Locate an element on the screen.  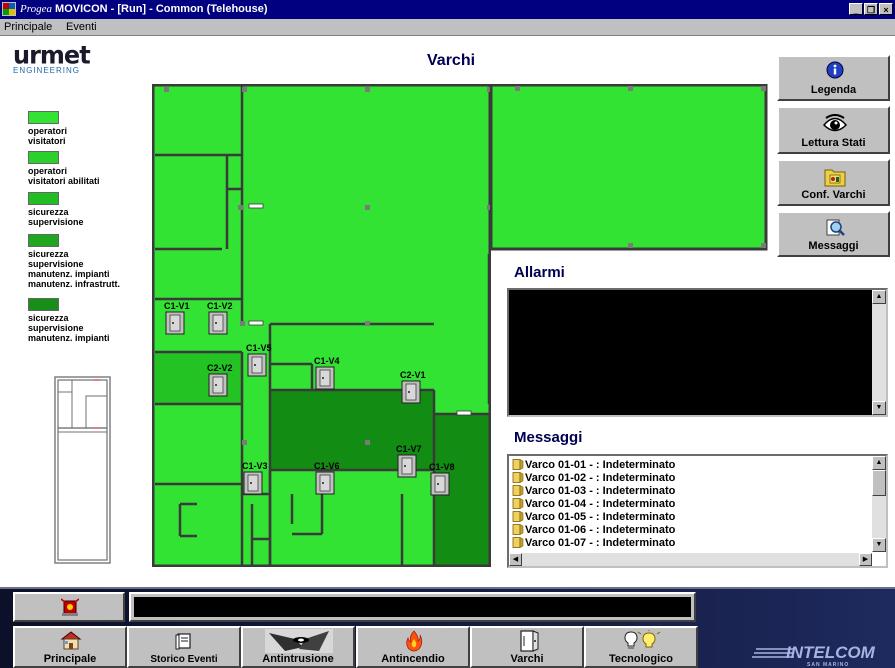
legenda-button: Legenda is located at coordinates (833, 78).